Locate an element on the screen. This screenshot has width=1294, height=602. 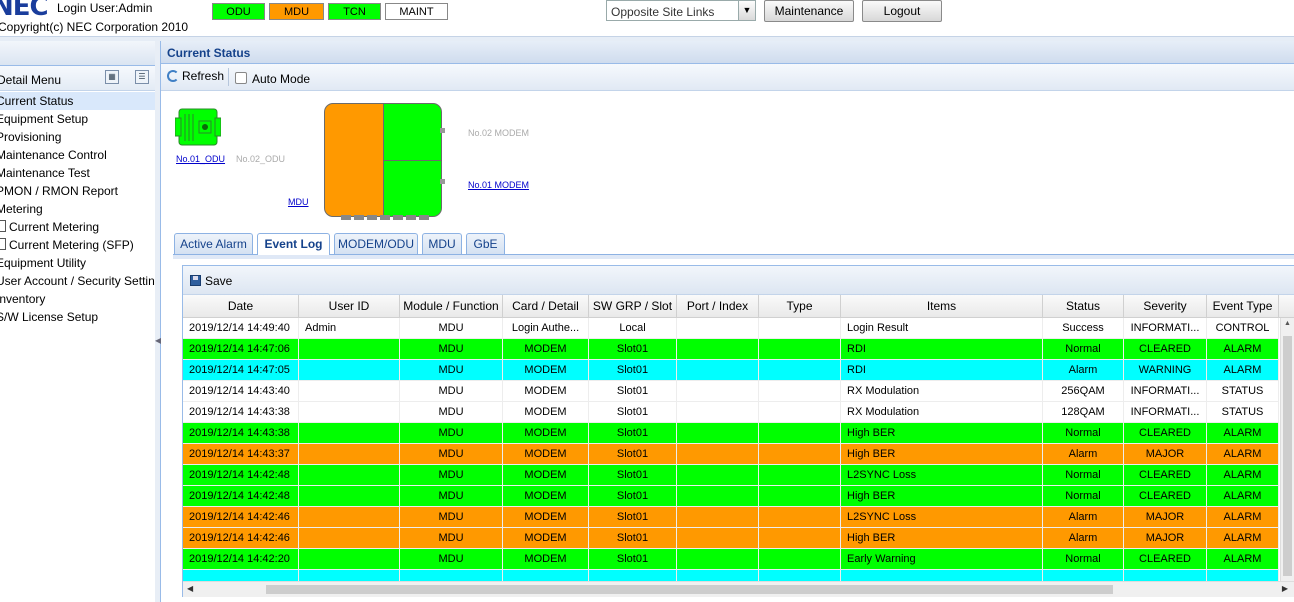
odu-01-link: No.01_ODU is located at coordinates (200, 159).